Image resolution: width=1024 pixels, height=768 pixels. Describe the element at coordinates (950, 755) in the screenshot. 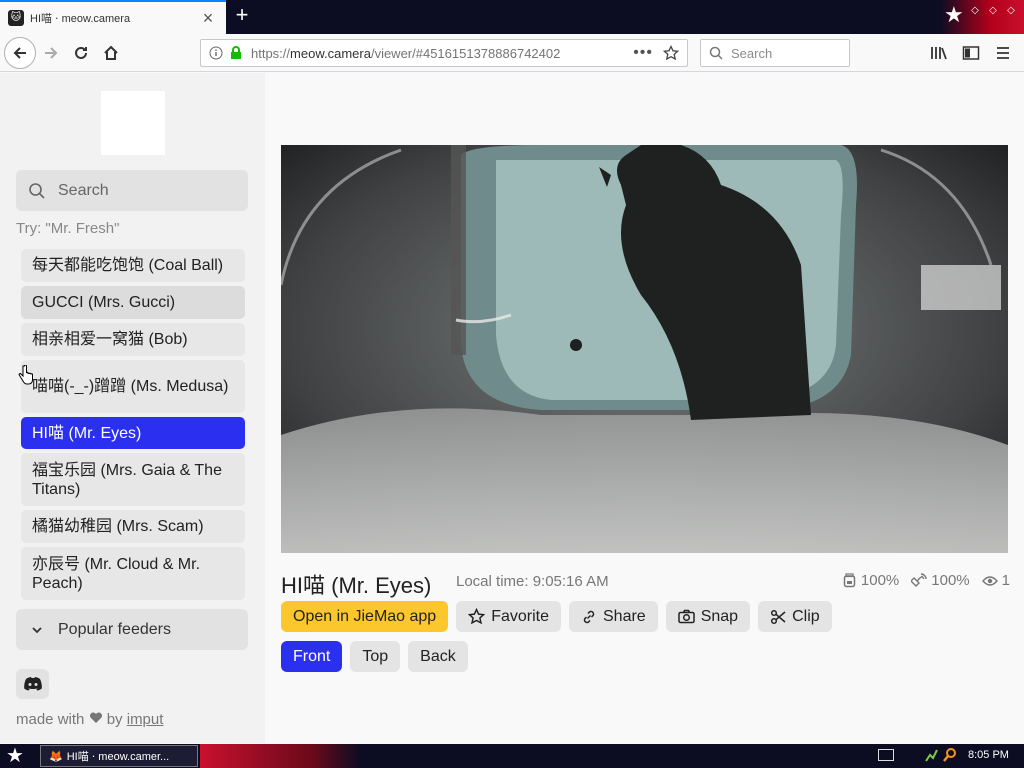

I see `magnifier-tray-icon` at that location.